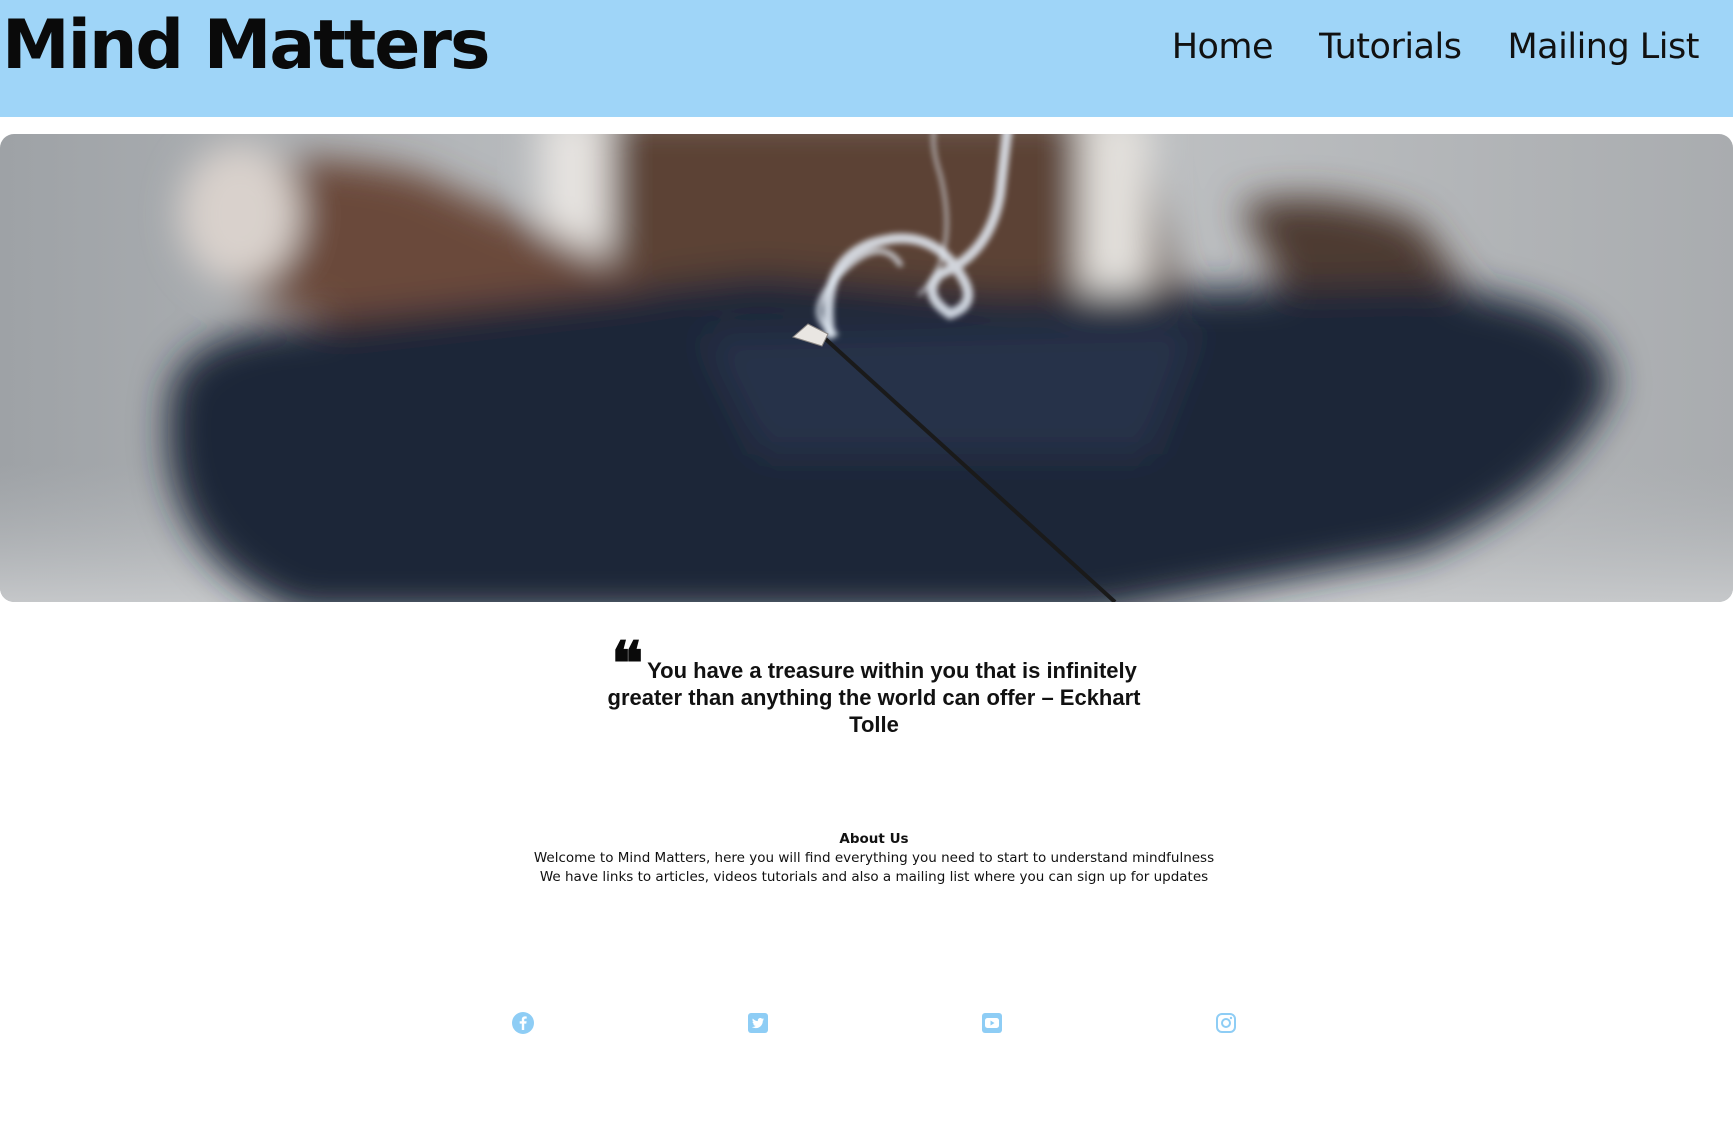  Describe the element at coordinates (1390, 47) in the screenshot. I see `nav-tutorials: Tutorials` at that location.